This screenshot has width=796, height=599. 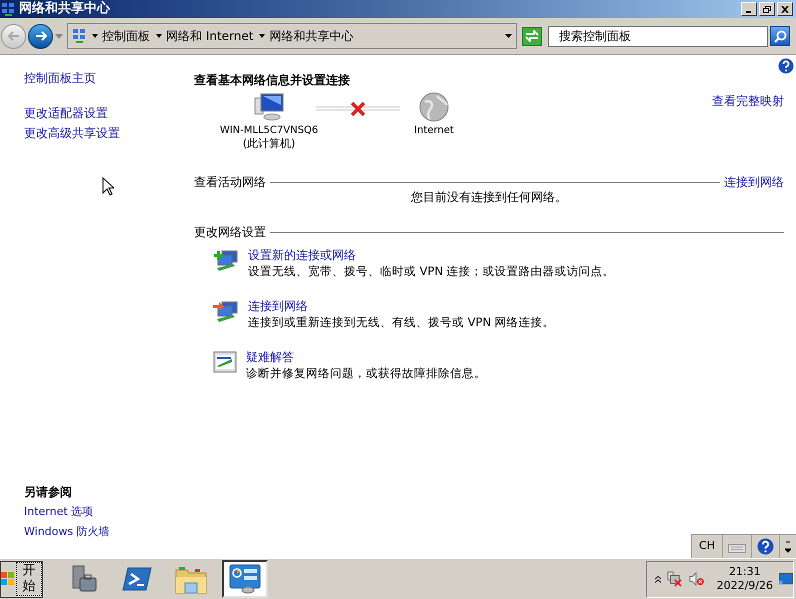 What do you see at coordinates (311, 36) in the screenshot?
I see `breadcrumb-item: 网络和共享中心` at bounding box center [311, 36].